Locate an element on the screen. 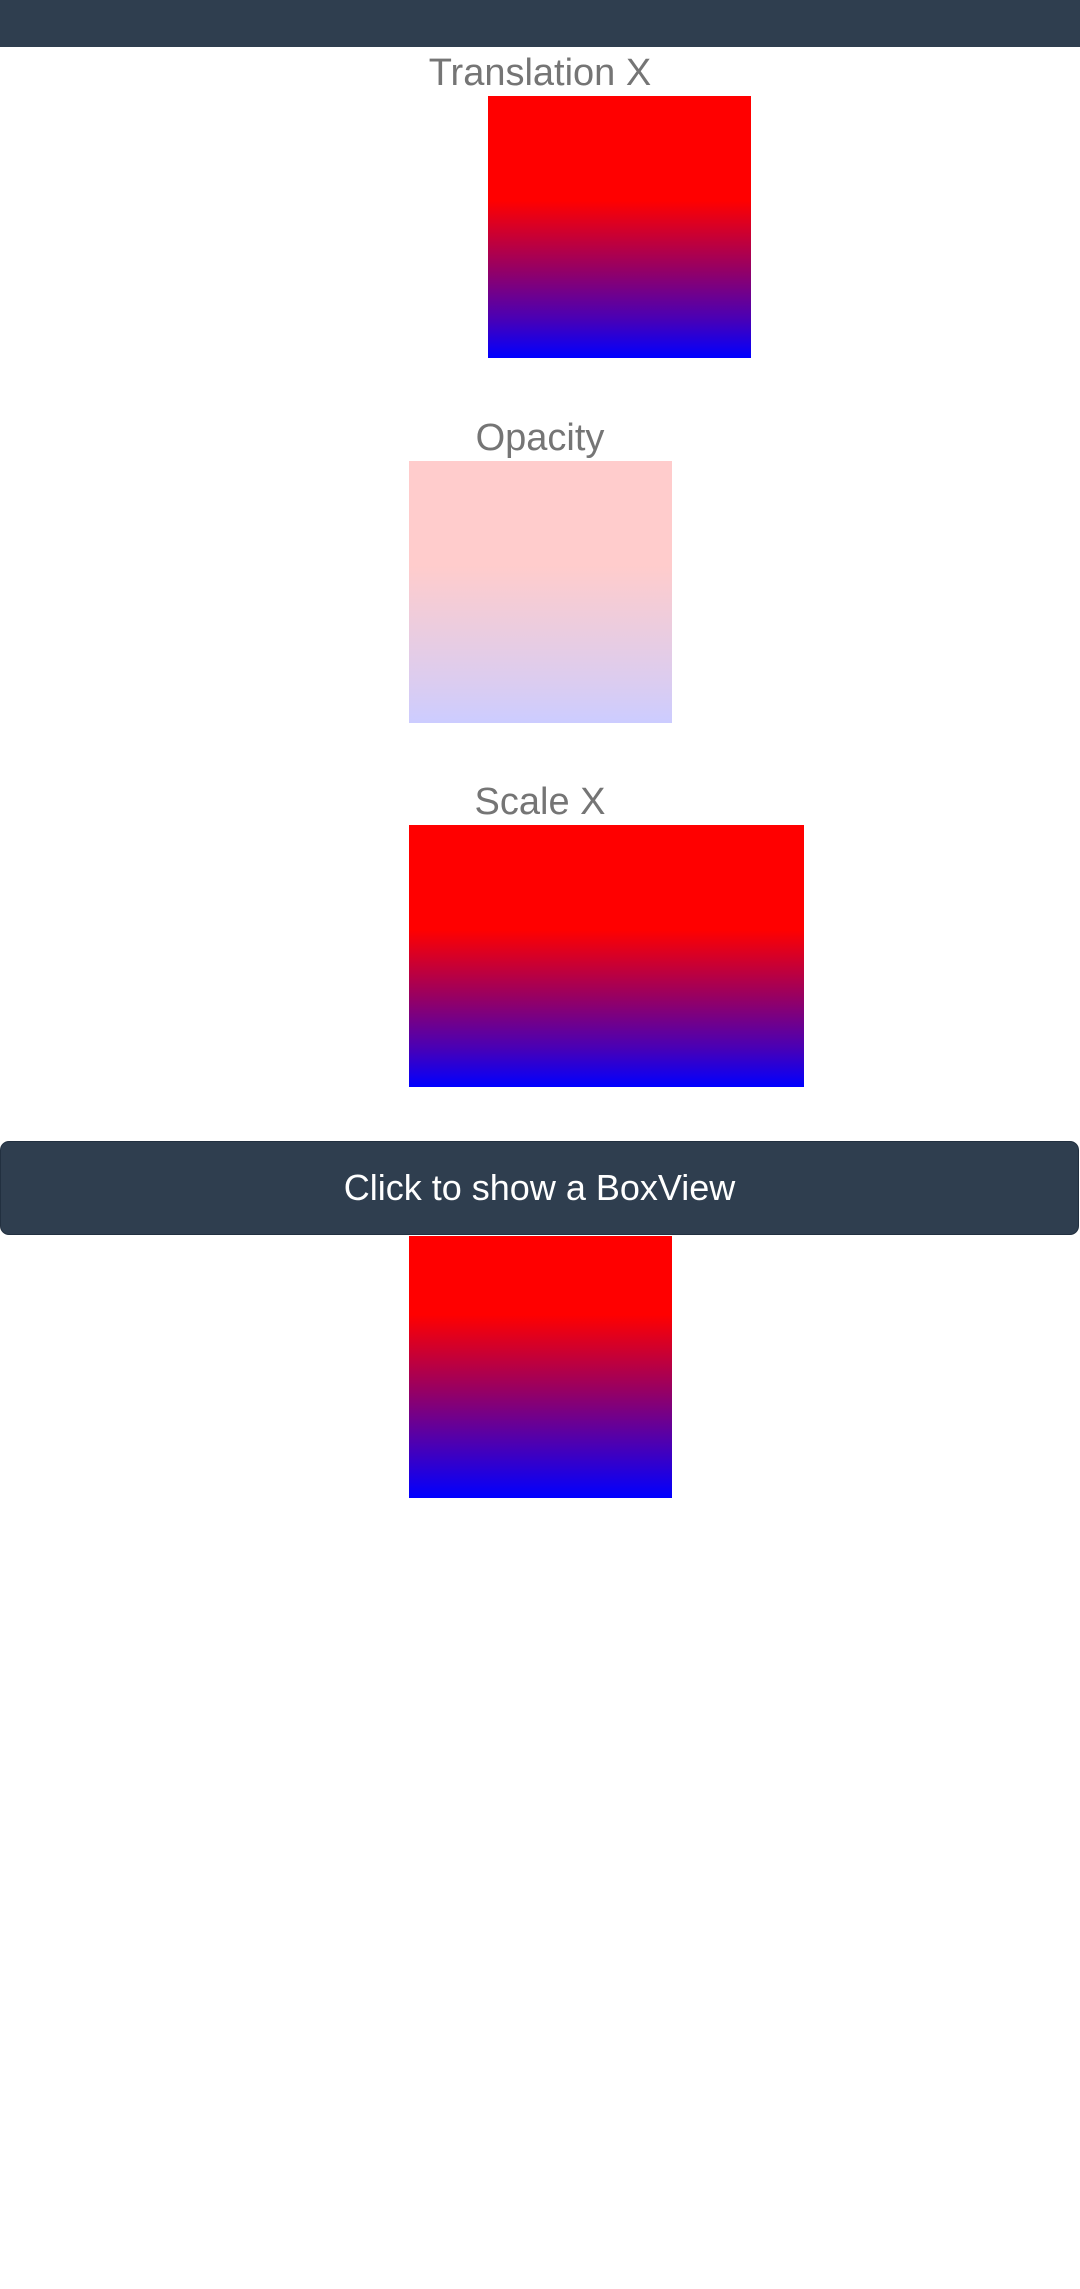 The width and height of the screenshot is (1080, 2289). translation-x-label: Translation X is located at coordinates (540, 73).